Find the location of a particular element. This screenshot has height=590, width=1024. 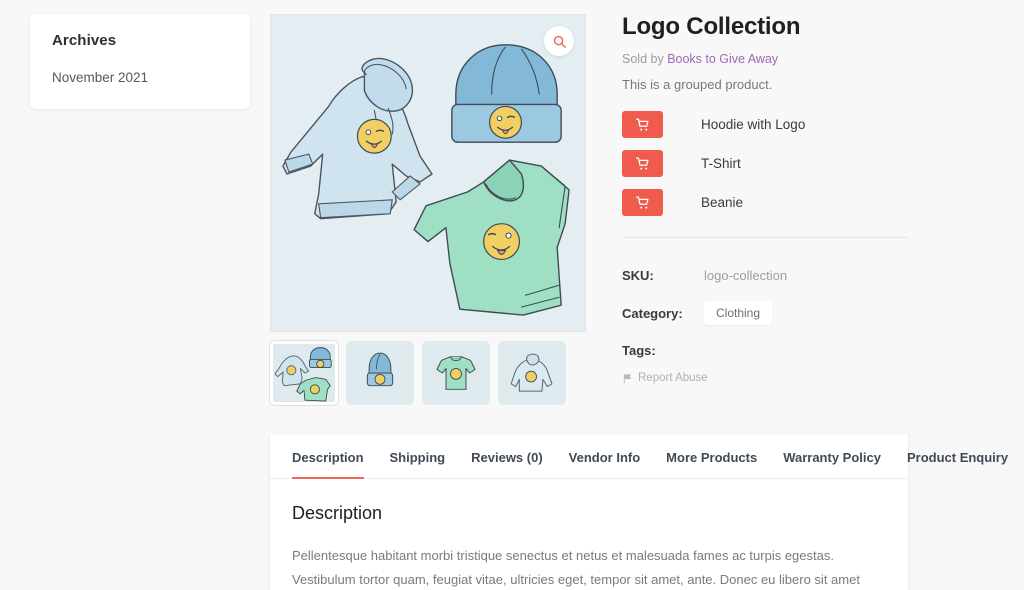

thumbnail-tshirt is located at coordinates (456, 373).